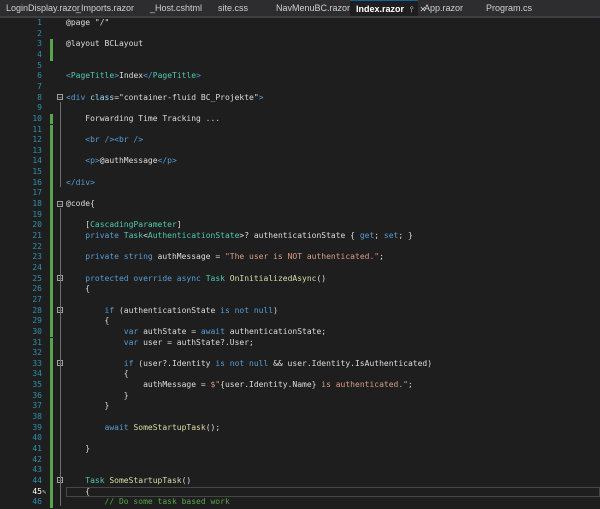 This screenshot has height=509, width=600. Describe the element at coordinates (300, 44) in the screenshot. I see `code-line: 3 @layout BCLayout` at that location.